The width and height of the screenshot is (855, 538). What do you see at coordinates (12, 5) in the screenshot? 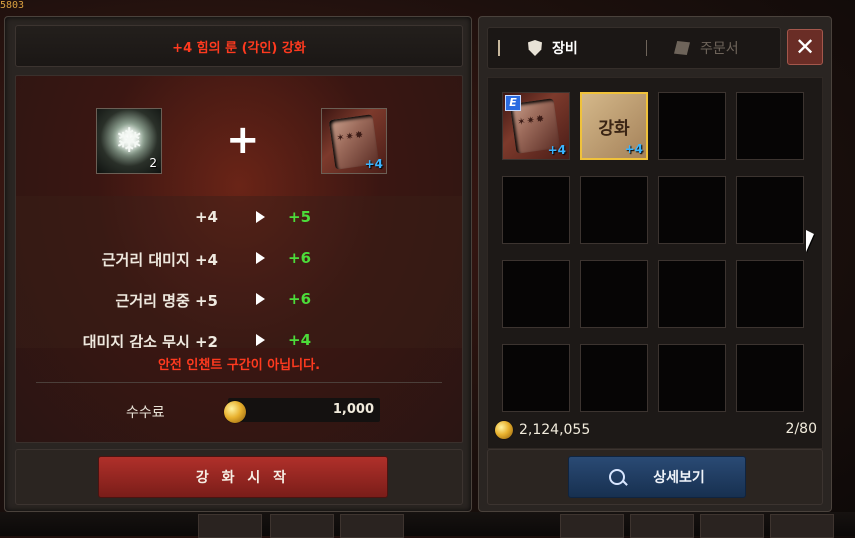
I see `top-counter: 5803` at bounding box center [12, 5].